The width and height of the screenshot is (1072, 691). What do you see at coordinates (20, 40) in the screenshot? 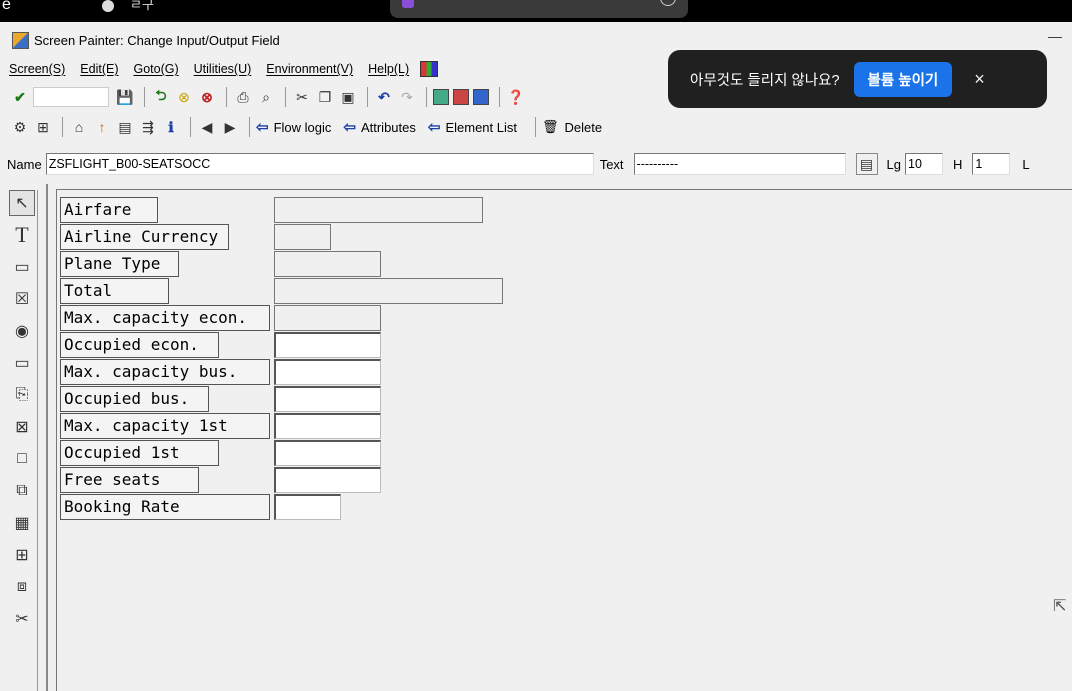
I see `screen-painter-icon` at bounding box center [20, 40].